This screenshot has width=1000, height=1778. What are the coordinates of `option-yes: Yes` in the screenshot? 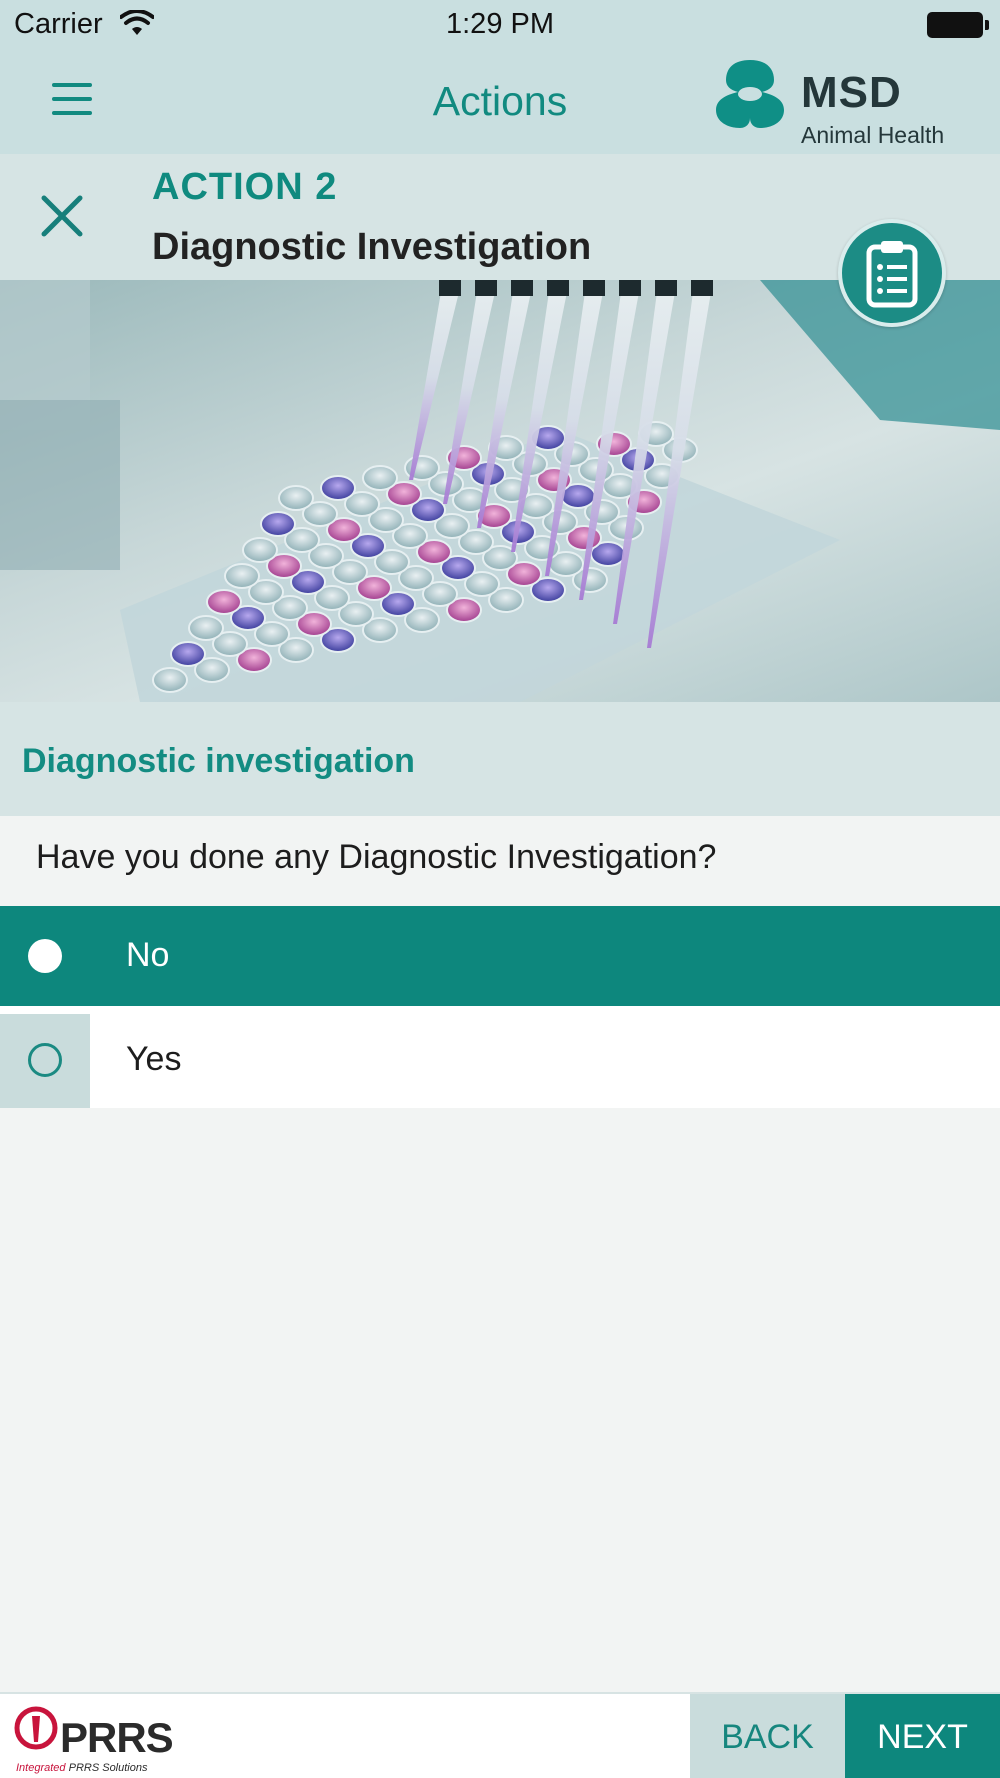 It's located at (500, 1057).